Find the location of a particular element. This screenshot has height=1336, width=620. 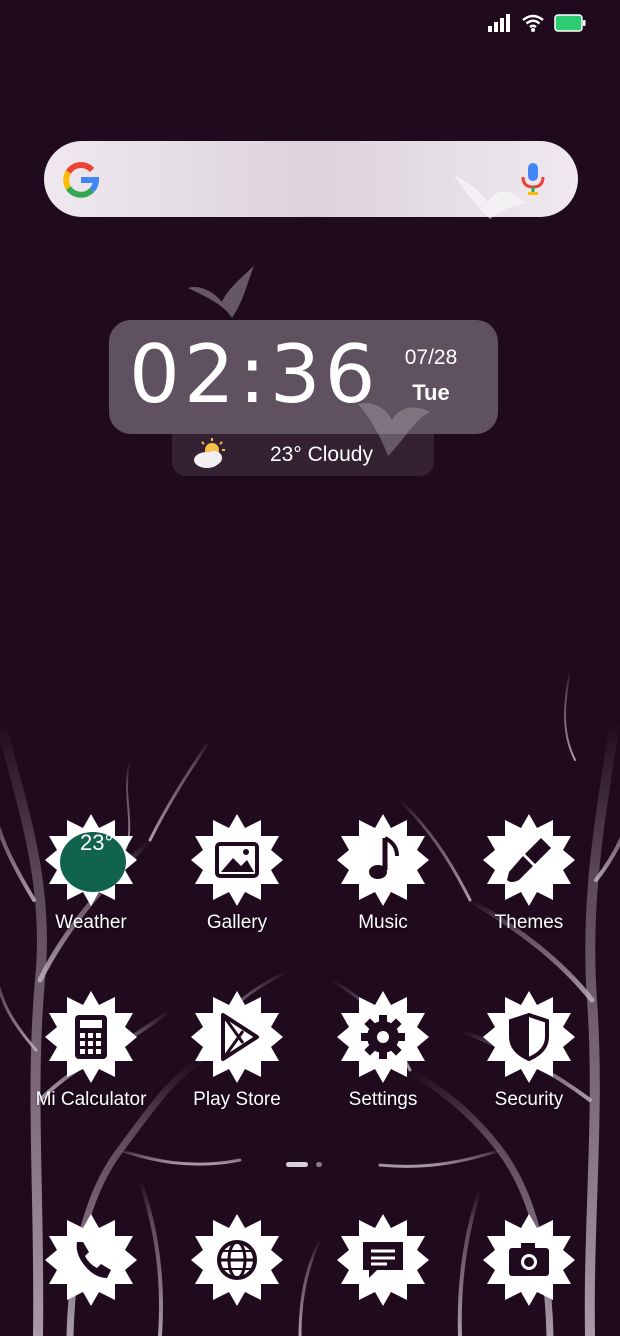

clock-time: 02:36 is located at coordinates (254, 374).